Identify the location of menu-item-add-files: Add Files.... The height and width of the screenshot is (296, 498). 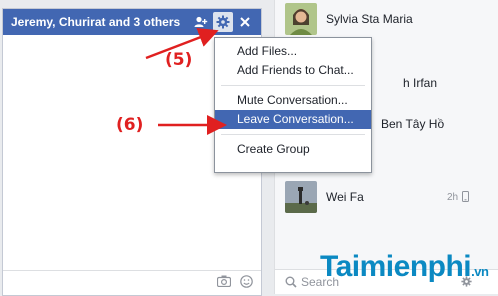
(293, 51).